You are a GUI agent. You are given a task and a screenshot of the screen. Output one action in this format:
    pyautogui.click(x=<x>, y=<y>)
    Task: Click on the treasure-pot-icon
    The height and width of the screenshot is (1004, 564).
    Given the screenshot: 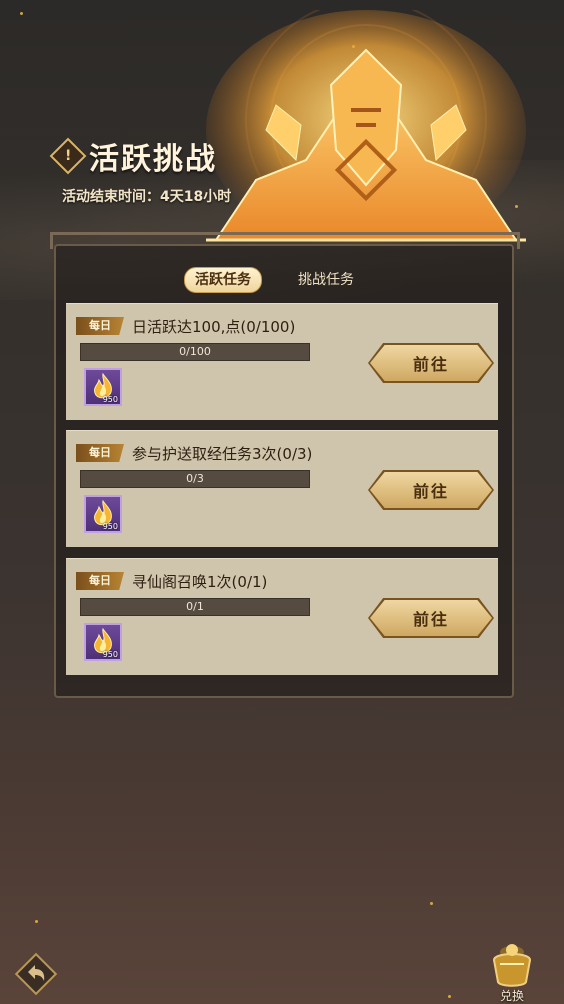 What is the action you would take?
    pyautogui.click(x=512, y=965)
    